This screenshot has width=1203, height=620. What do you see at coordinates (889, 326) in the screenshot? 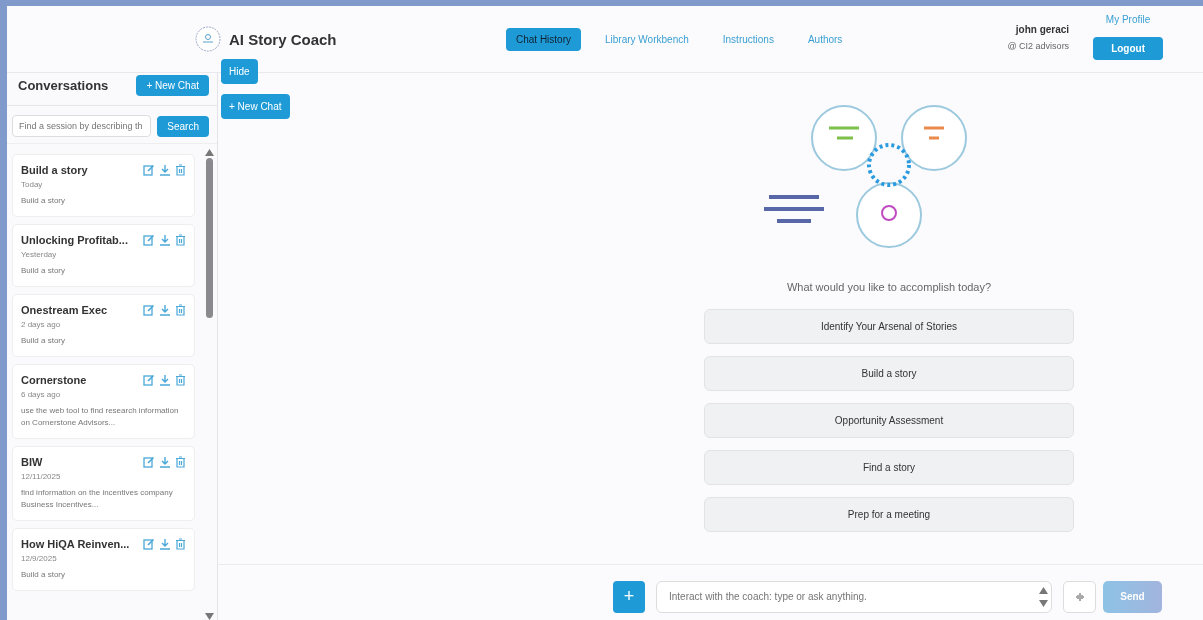
I see `suggestion-button: Identify Your Arsenal of Stories` at bounding box center [889, 326].